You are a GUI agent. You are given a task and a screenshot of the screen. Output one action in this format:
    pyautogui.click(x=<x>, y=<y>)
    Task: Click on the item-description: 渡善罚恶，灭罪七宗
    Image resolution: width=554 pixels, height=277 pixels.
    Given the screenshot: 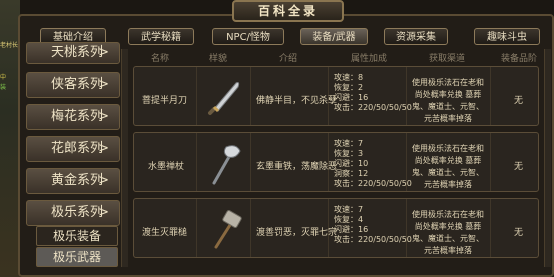 What is the action you would take?
    pyautogui.click(x=297, y=233)
    